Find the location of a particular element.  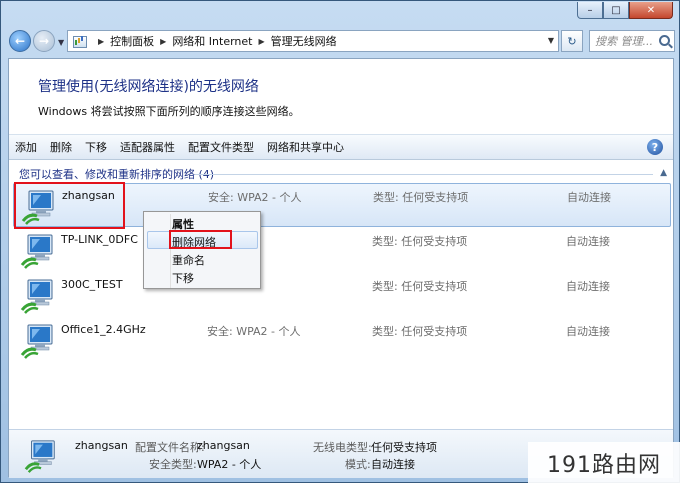

maximize-icon: □ is located at coordinates (616, 10).